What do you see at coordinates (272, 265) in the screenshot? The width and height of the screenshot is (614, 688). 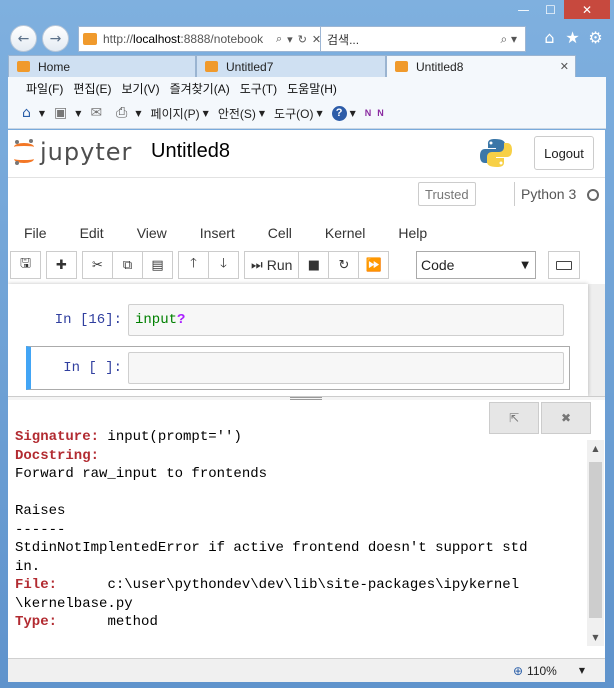 I see `run-button: ⏭ Run` at bounding box center [272, 265].